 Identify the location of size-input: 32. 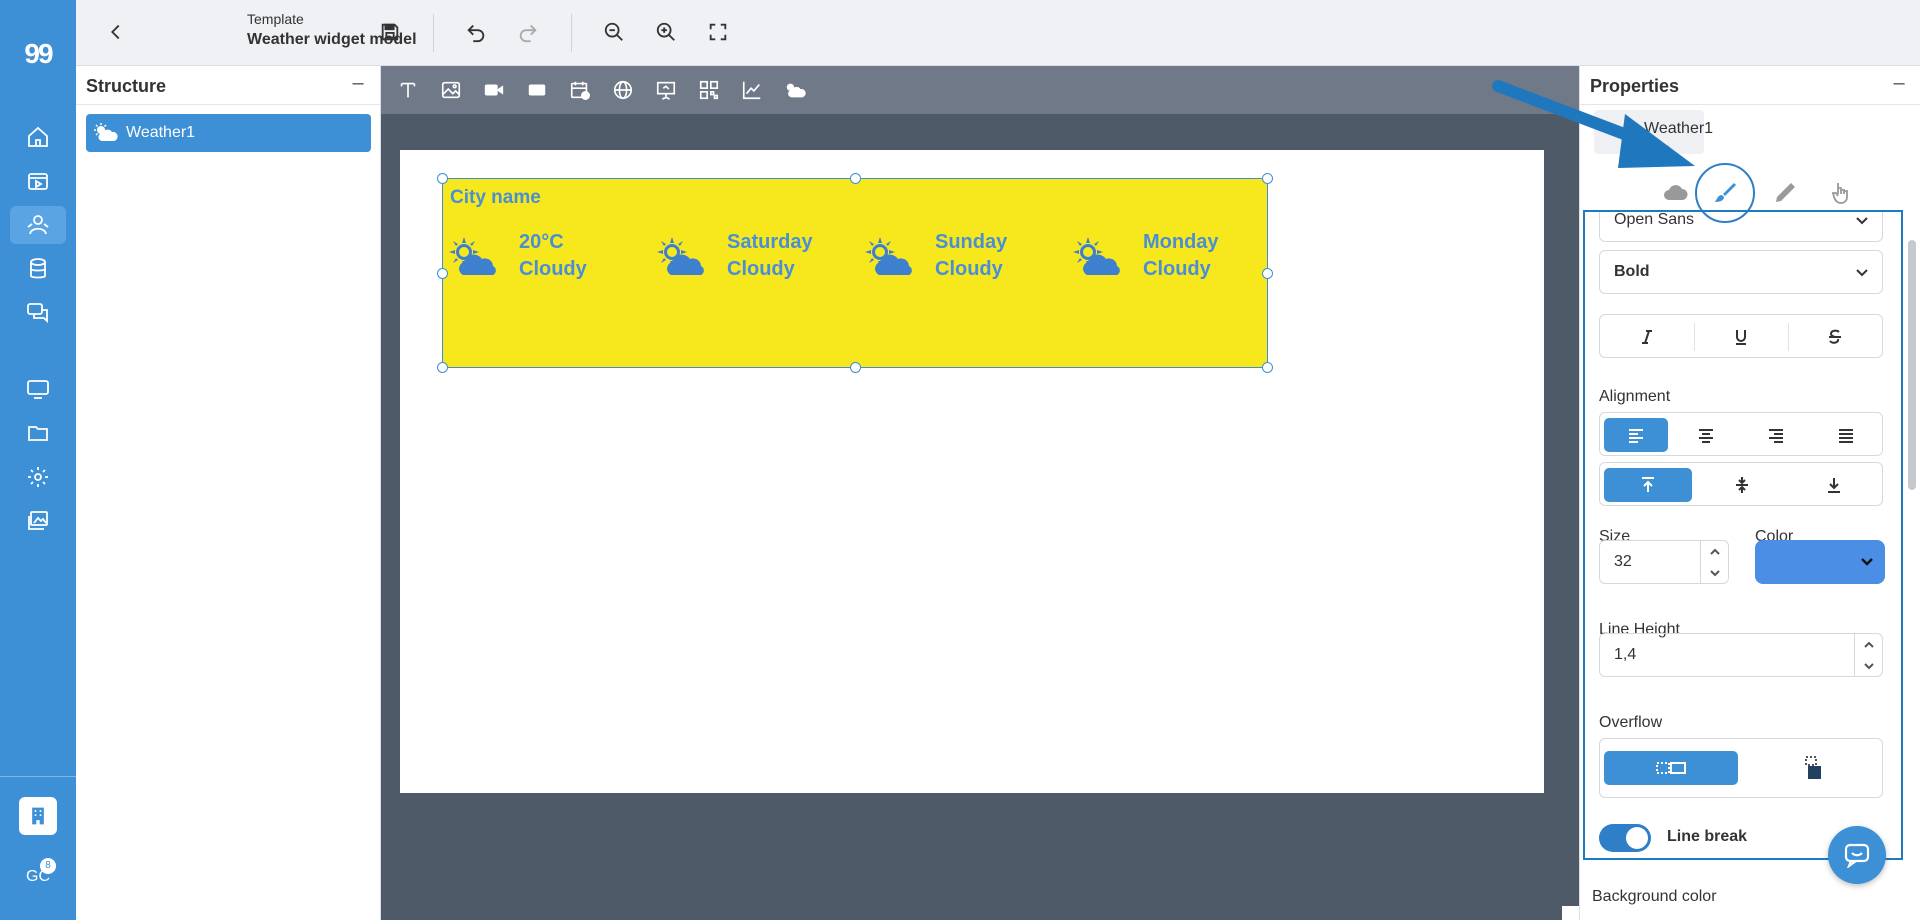
(1664, 562).